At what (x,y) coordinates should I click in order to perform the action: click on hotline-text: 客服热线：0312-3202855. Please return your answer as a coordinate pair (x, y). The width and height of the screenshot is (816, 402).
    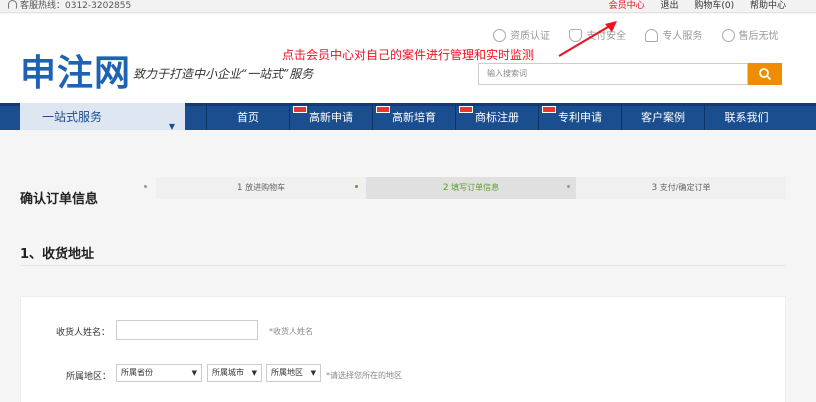
    Looking at the image, I should click on (76, 6).